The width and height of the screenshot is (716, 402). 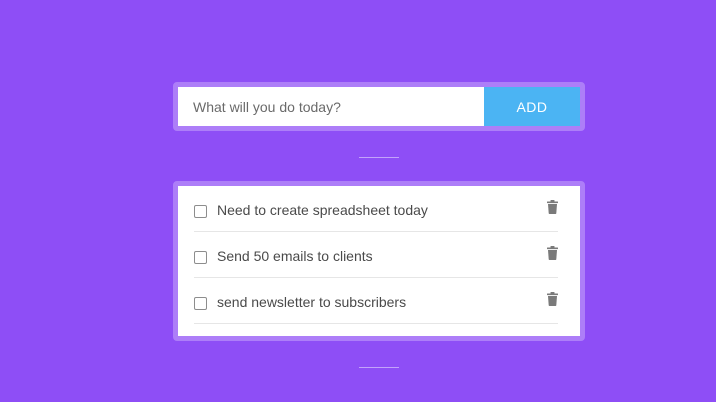 I want to click on todo-item: Need to create spreadsheet today, so click(x=376, y=209).